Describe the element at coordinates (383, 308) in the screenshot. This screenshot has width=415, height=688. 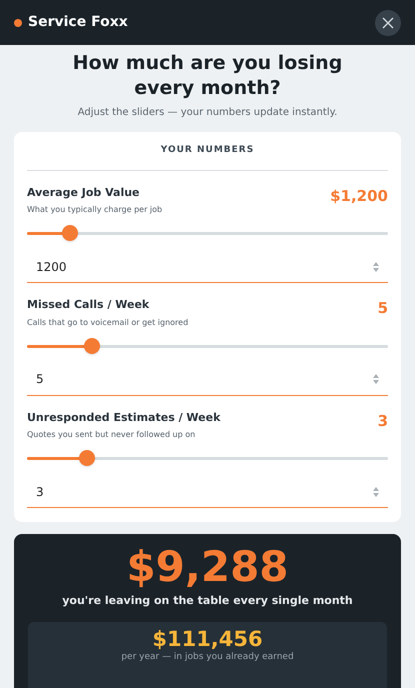
I see `field-value-display: 5` at that location.